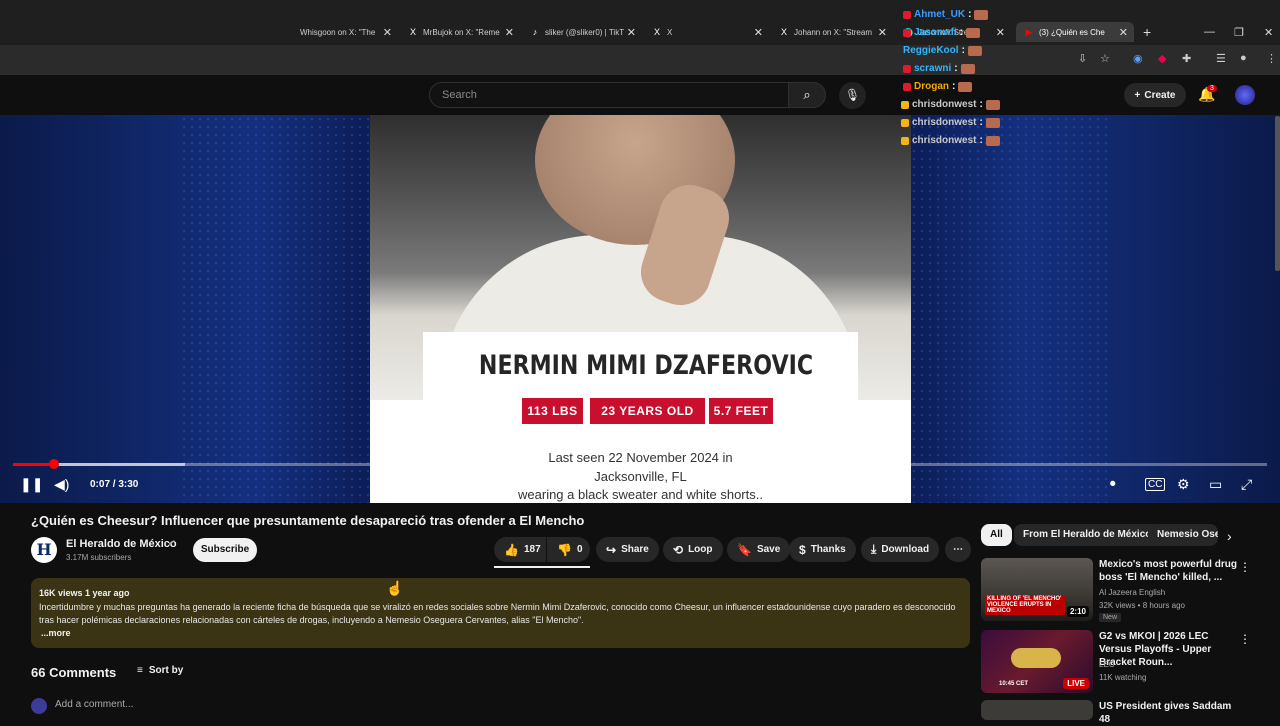 Image resolution: width=1280 pixels, height=726 pixels. What do you see at coordinates (1110, 617) in the screenshot?
I see `new-badge: New` at bounding box center [1110, 617].